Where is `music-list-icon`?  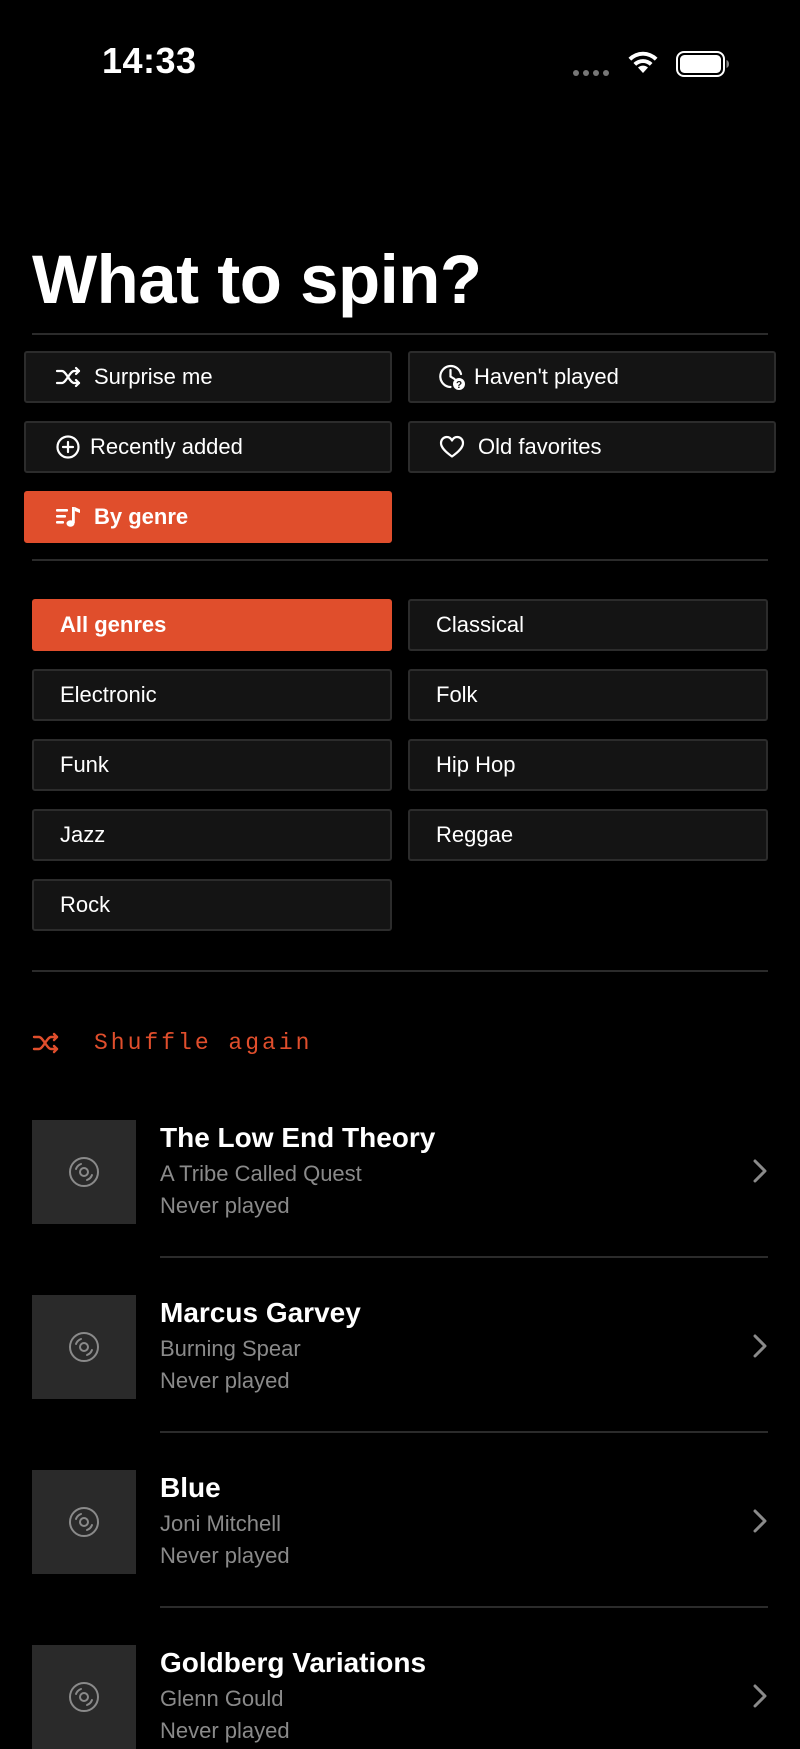 music-list-icon is located at coordinates (68, 517).